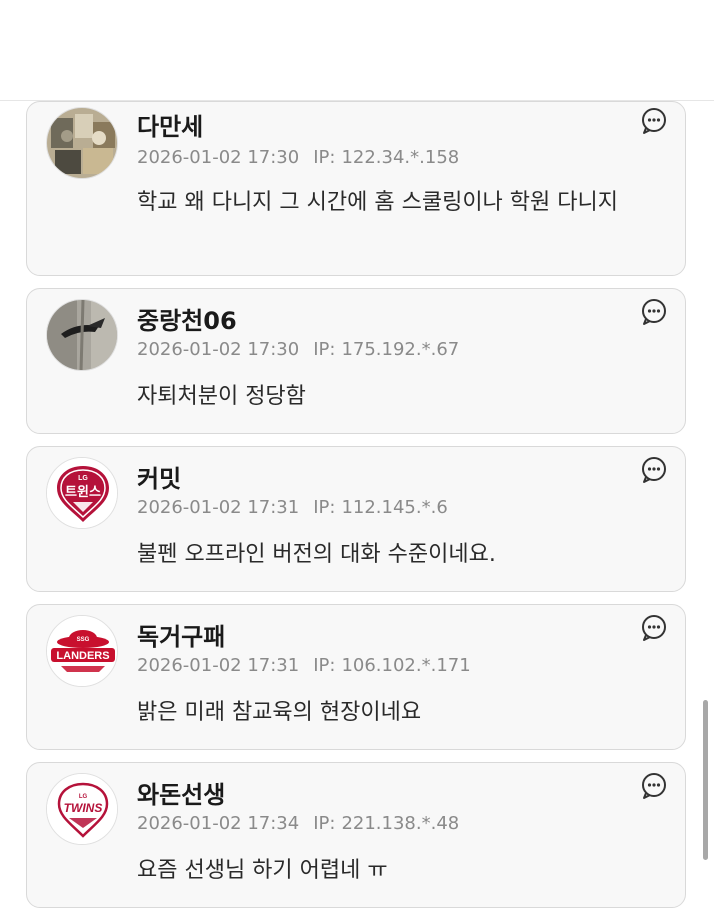 The width and height of the screenshot is (714, 913). What do you see at coordinates (394, 507) in the screenshot?
I see `comment-ip: 112.145.*.6` at bounding box center [394, 507].